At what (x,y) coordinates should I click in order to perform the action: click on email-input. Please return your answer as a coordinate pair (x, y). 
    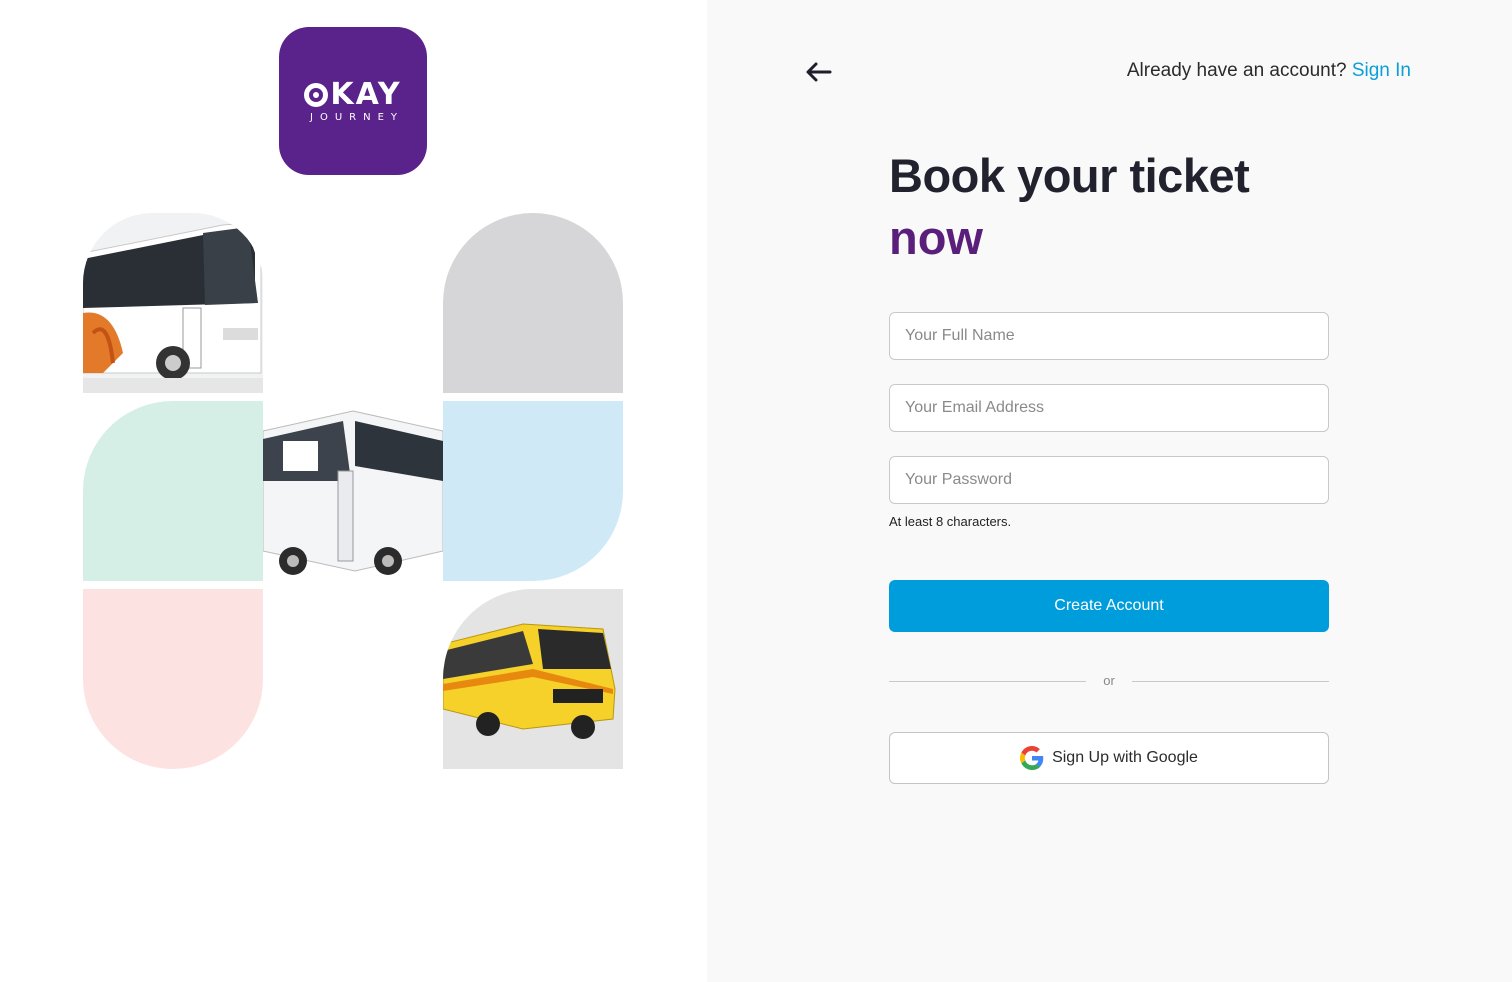
    Looking at the image, I should click on (1109, 408).